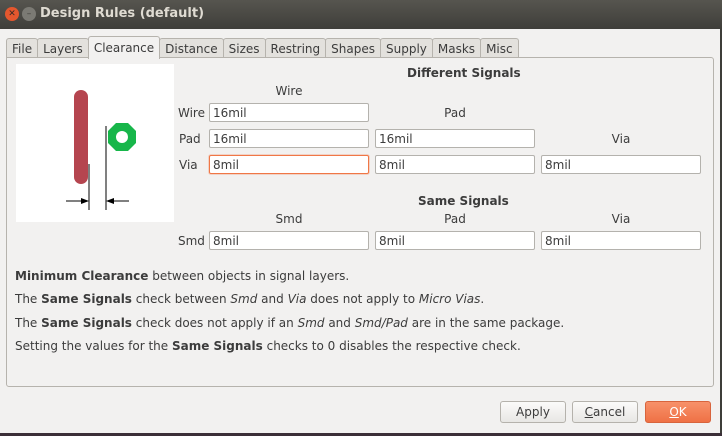 This screenshot has height=436, width=722. Describe the element at coordinates (482, 299) in the screenshot. I see `info-text: .` at that location.